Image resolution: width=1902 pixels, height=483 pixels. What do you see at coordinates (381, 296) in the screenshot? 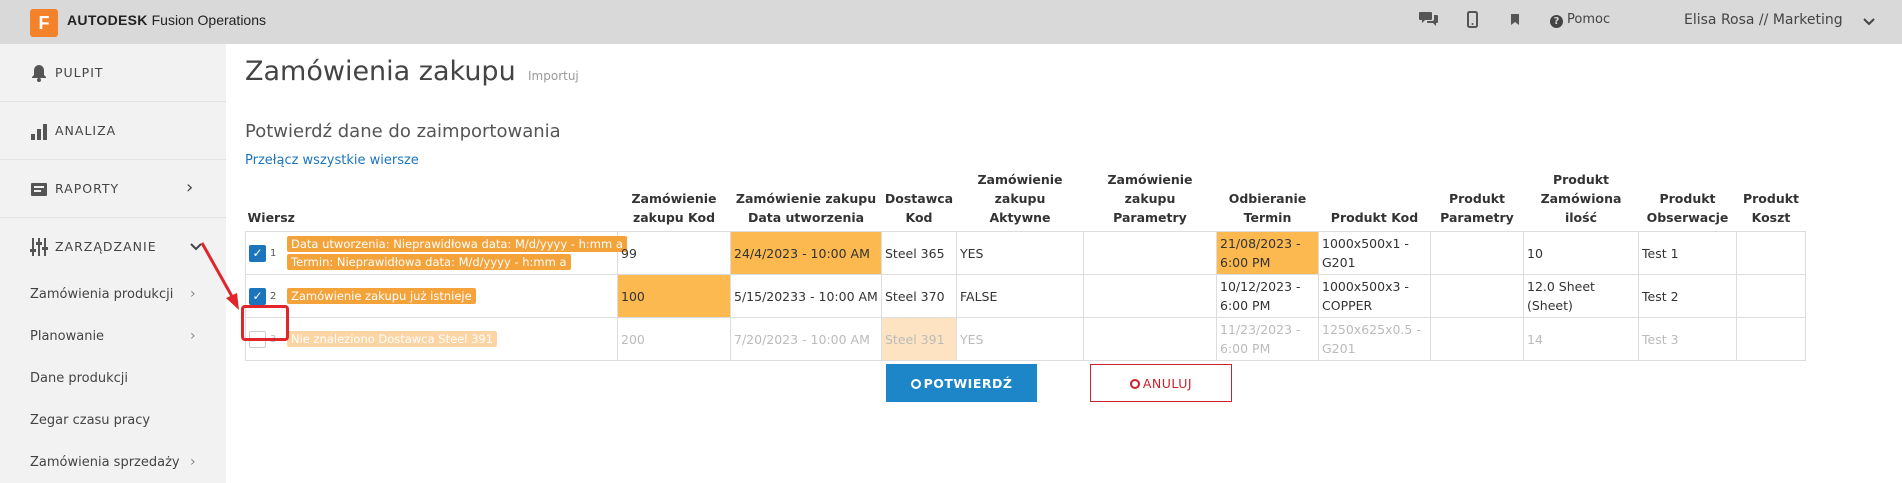
I see `error-badge: Zamówienie zakupu już istnieje` at bounding box center [381, 296].